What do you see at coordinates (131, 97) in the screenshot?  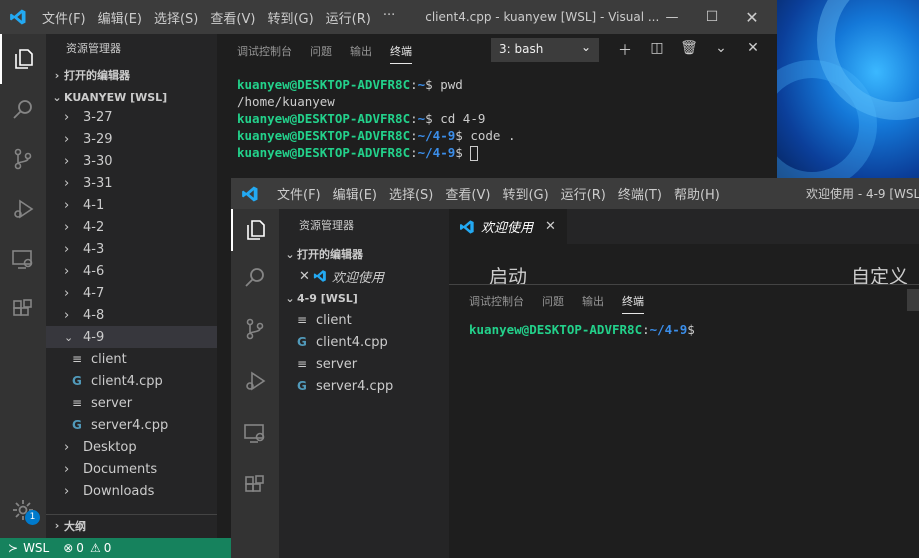 I see `workspace-header: ⌄ KUANYEW [WSL]` at bounding box center [131, 97].